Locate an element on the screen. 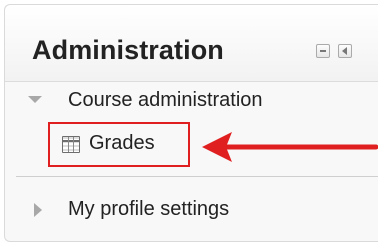 This screenshot has height=248, width=378. block-title: Administration is located at coordinates (128, 50).